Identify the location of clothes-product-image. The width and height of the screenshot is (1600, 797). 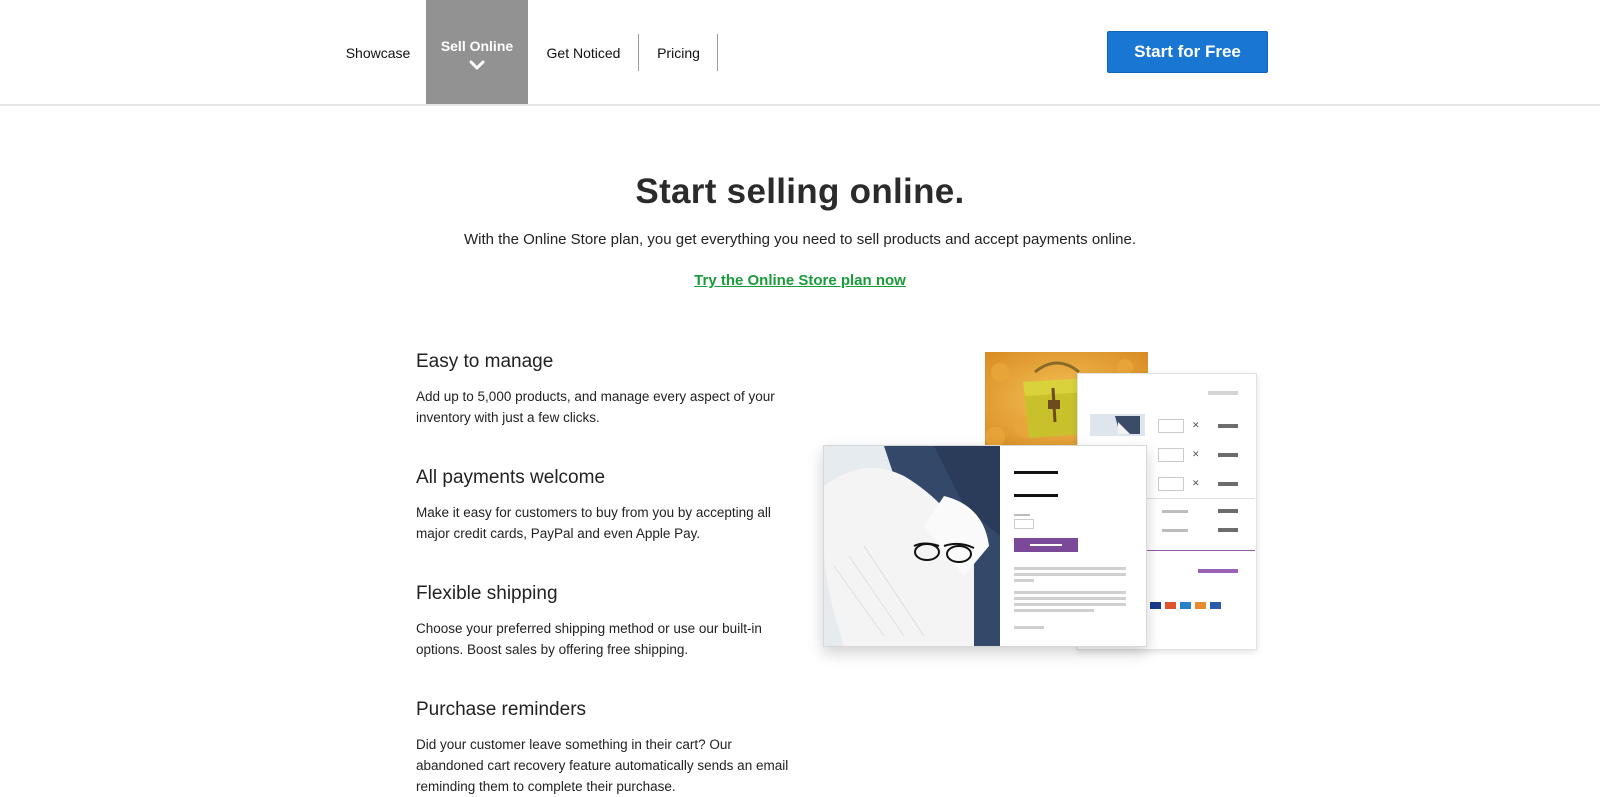
(912, 546).